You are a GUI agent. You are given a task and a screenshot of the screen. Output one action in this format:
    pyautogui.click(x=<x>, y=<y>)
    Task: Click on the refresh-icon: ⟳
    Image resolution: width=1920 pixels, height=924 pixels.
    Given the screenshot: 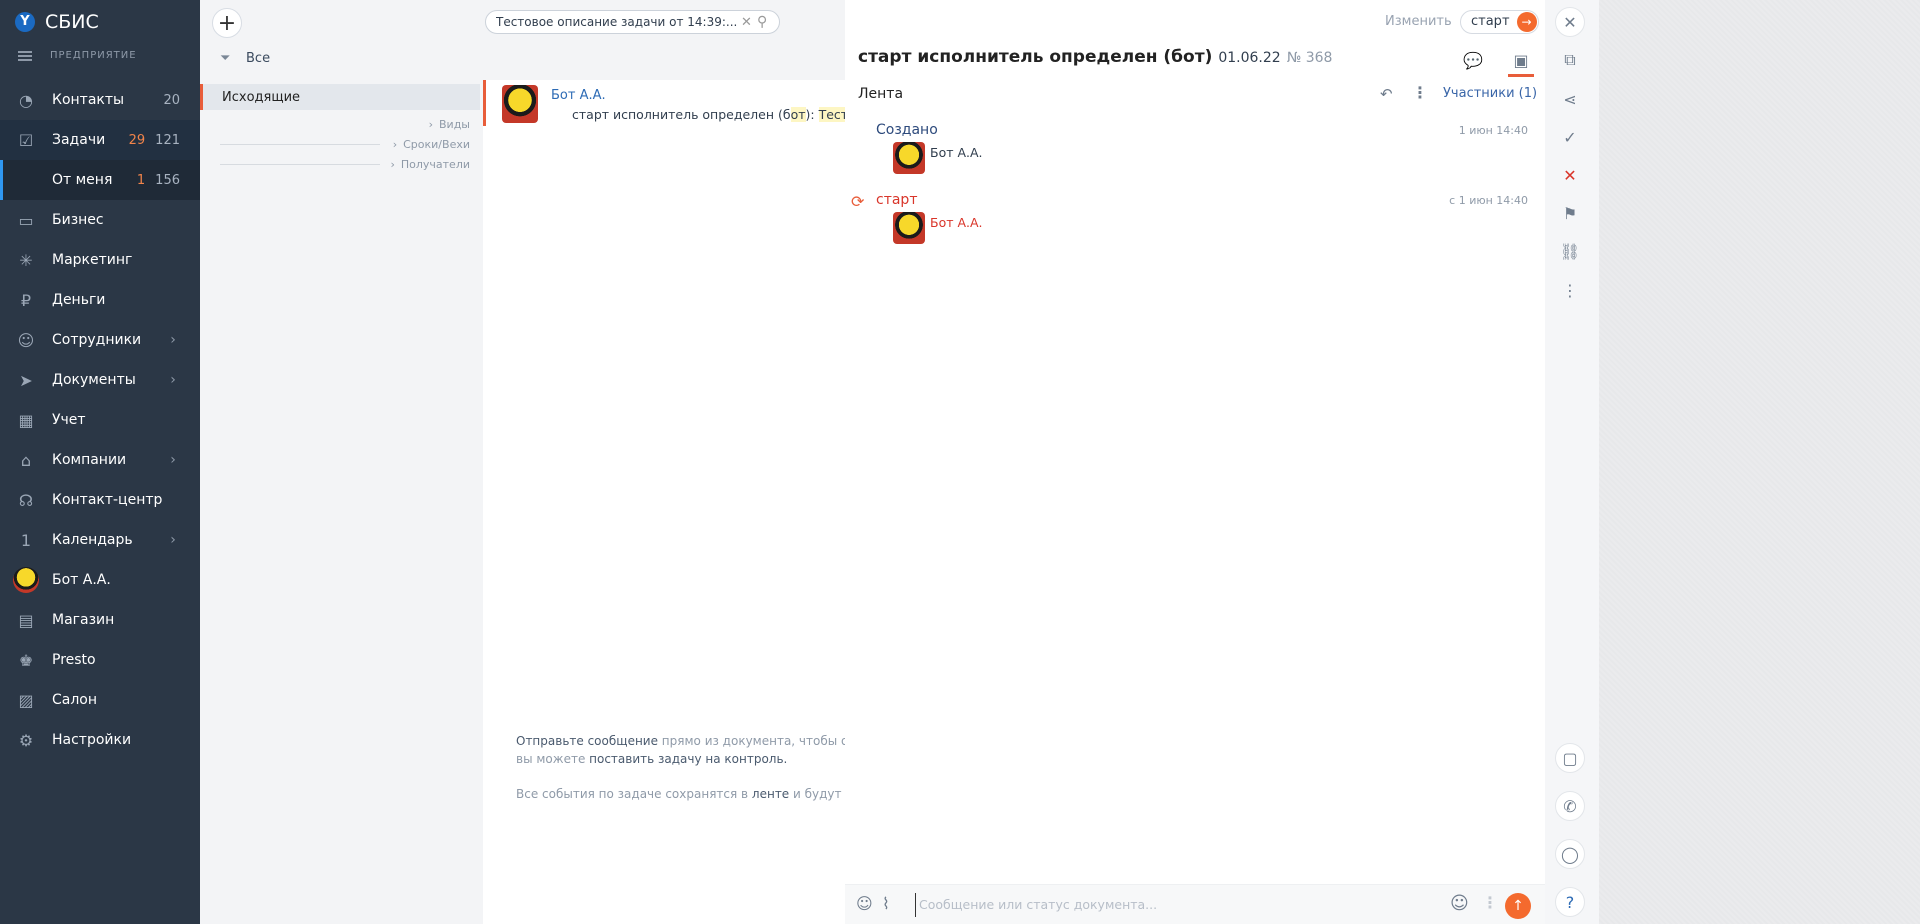 What is the action you would take?
    pyautogui.click(x=858, y=201)
    